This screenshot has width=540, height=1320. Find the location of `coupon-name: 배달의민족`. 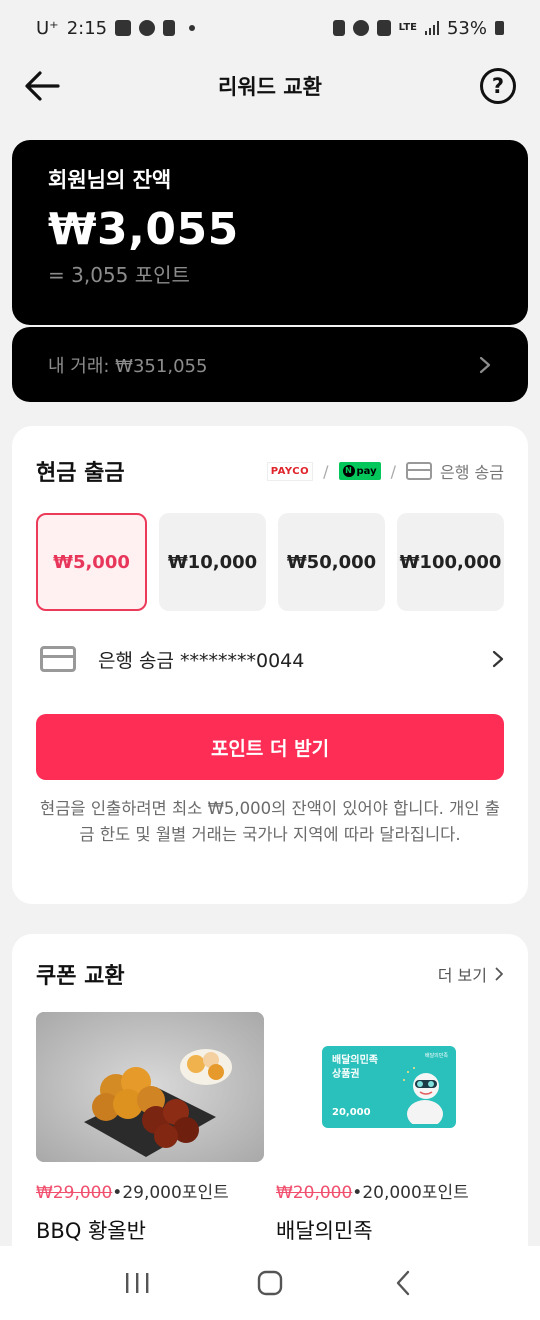

coupon-name: 배달의민족 is located at coordinates (324, 1231).